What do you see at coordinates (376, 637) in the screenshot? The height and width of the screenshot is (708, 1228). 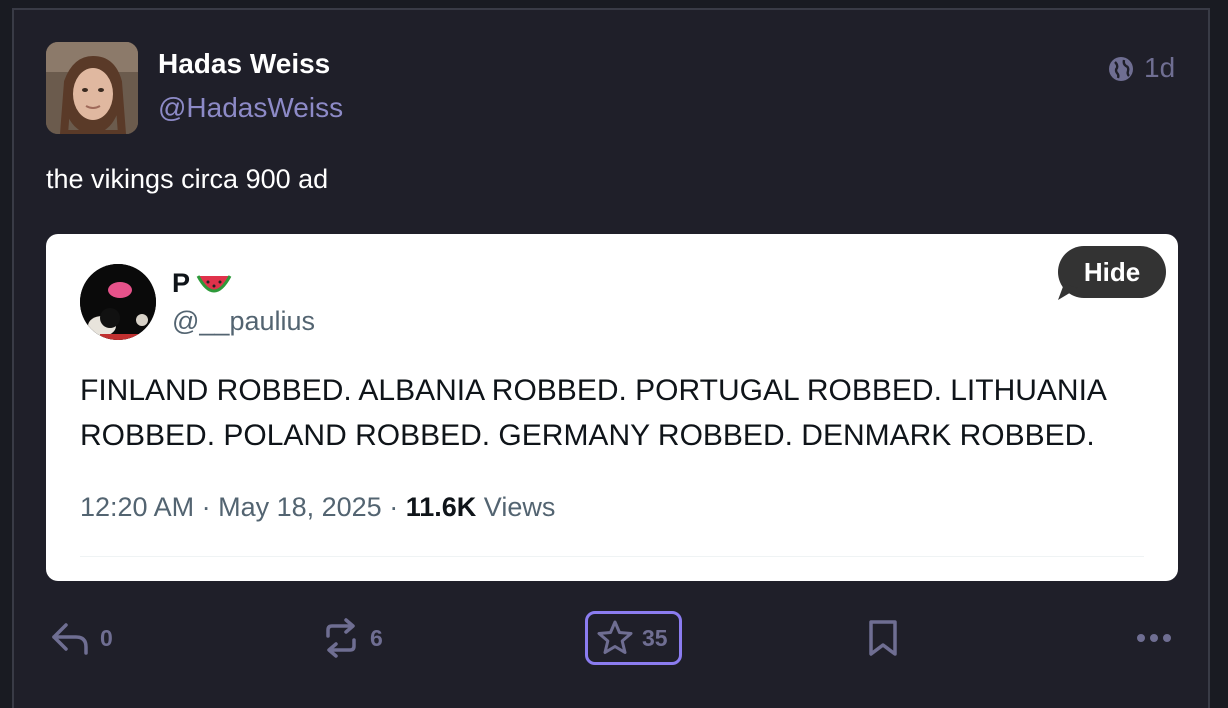 I see `repost-count: 6` at bounding box center [376, 637].